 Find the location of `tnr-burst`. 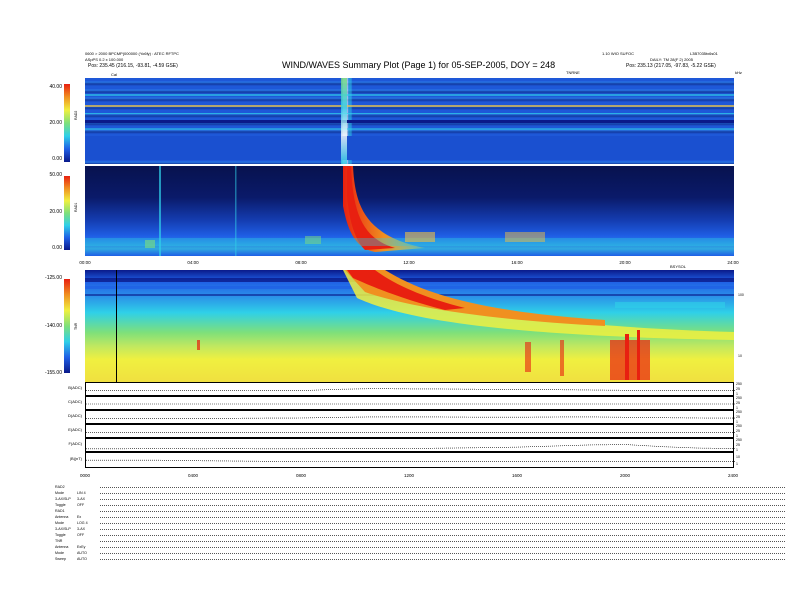

tnr-burst is located at coordinates (409, 326).